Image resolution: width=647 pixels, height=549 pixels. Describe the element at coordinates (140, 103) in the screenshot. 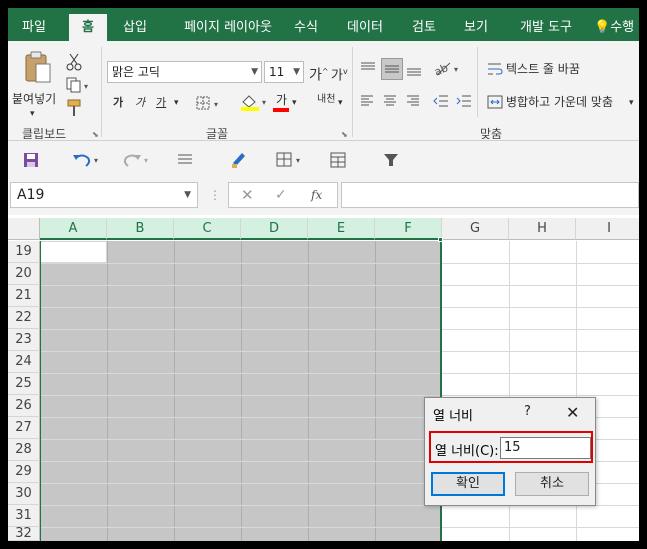

I see `italic-button: 가` at that location.